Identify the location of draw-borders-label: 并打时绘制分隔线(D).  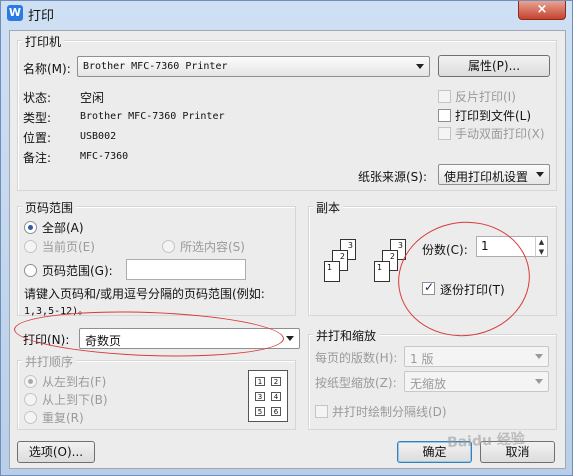
(389, 412).